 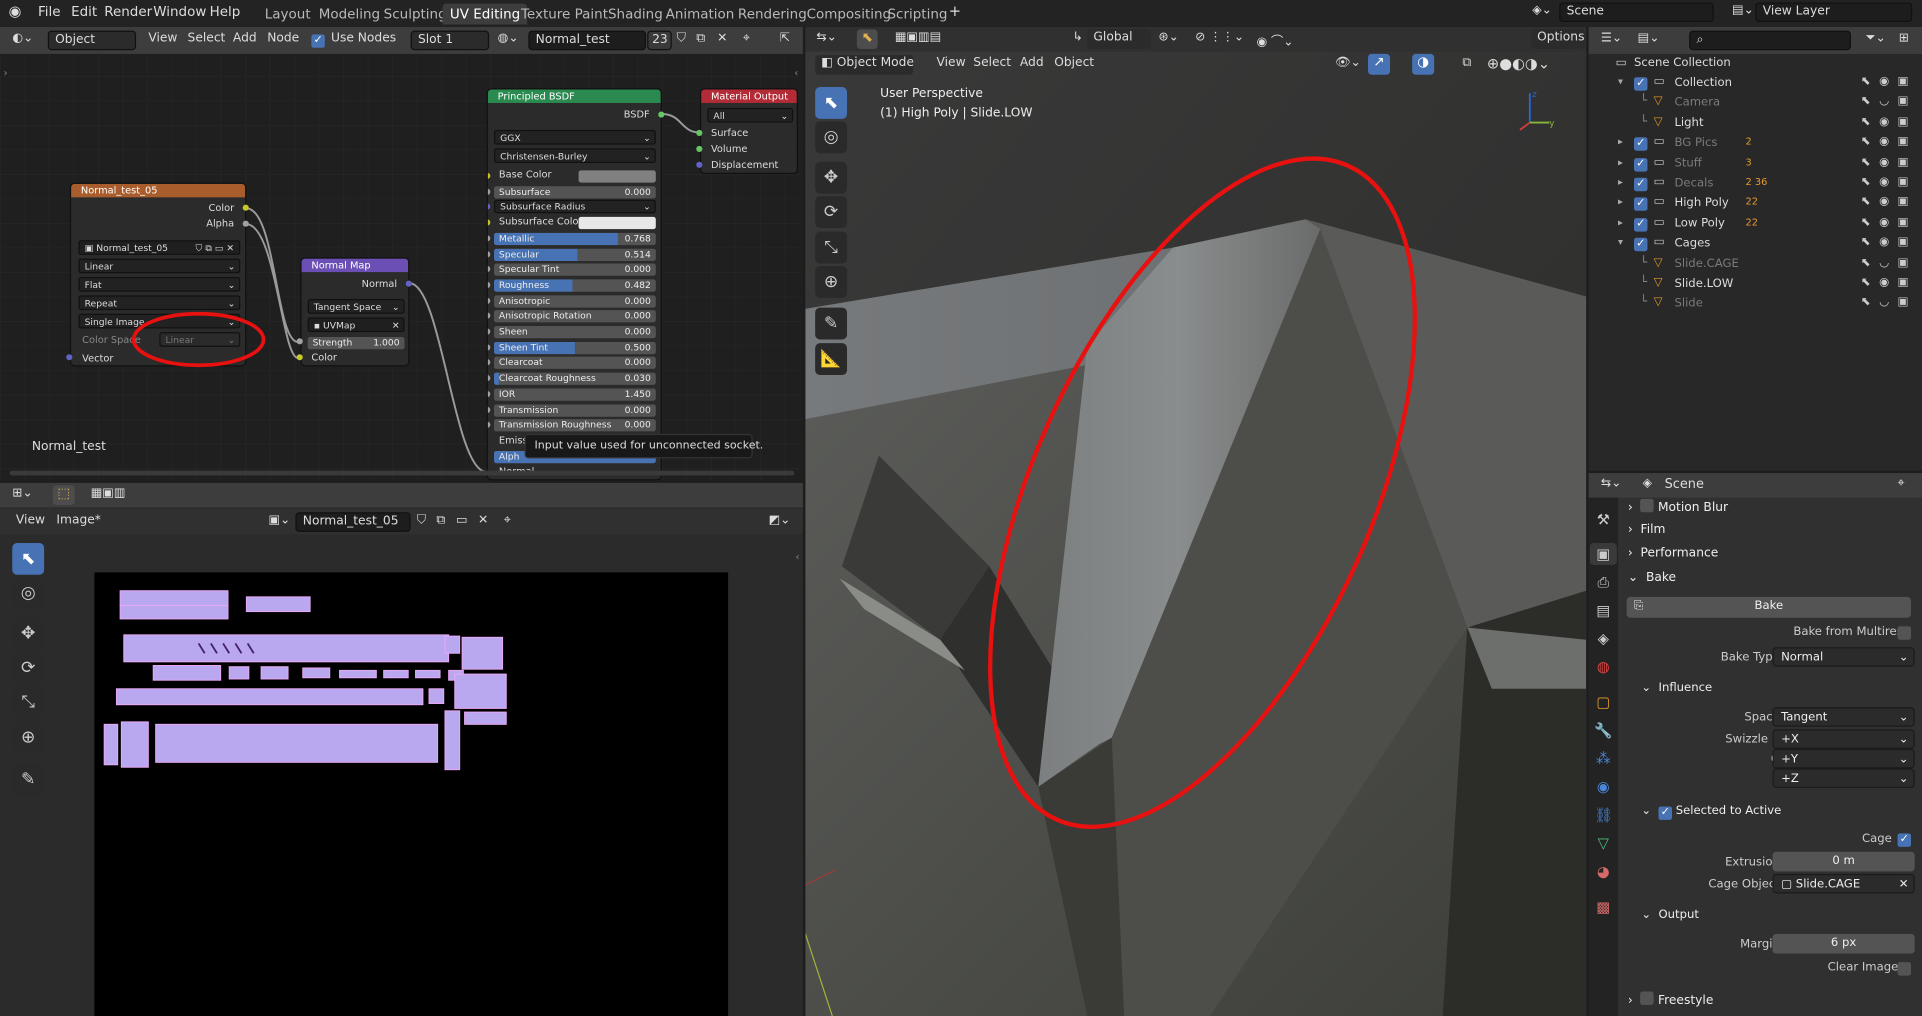 What do you see at coordinates (574, 301) in the screenshot?
I see `bsdf-slider-anisotropic: Anisotropic 0.000` at bounding box center [574, 301].